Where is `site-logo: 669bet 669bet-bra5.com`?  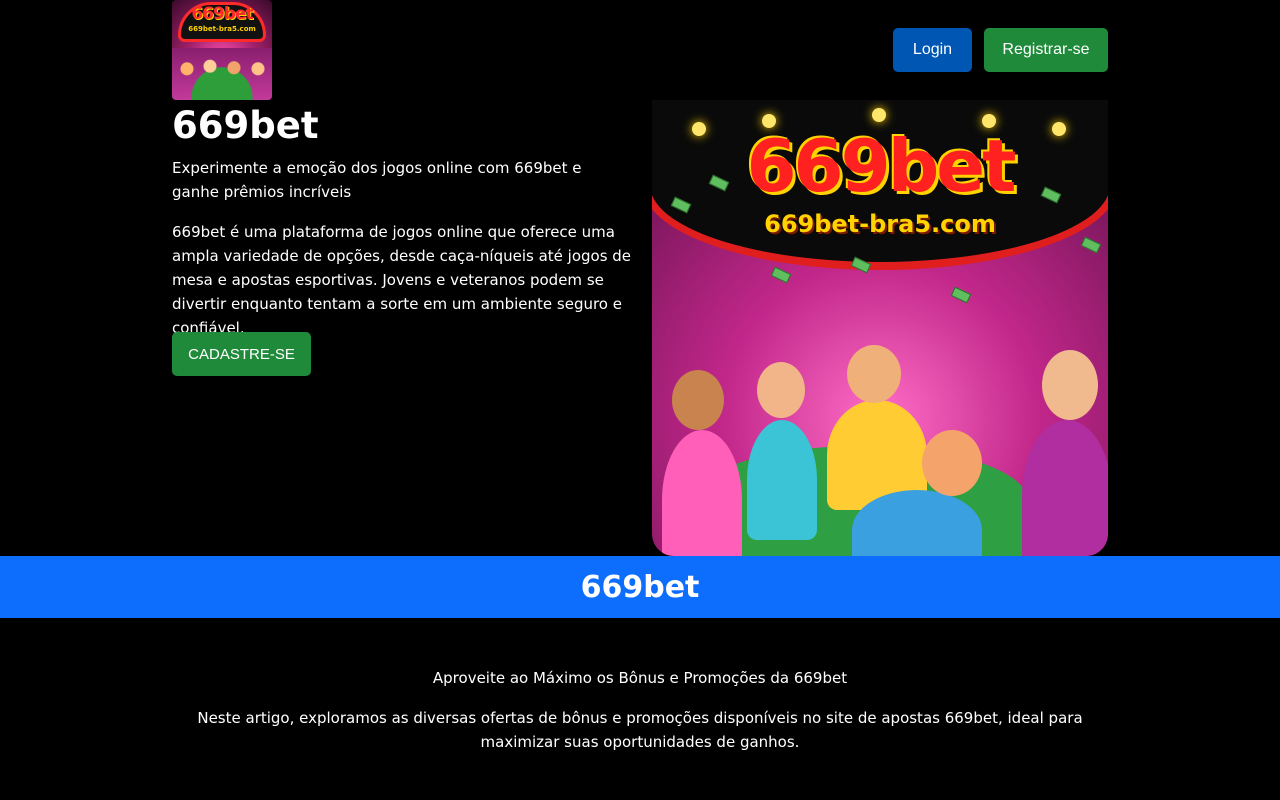
site-logo: 669bet 669bet-bra5.com is located at coordinates (222, 50).